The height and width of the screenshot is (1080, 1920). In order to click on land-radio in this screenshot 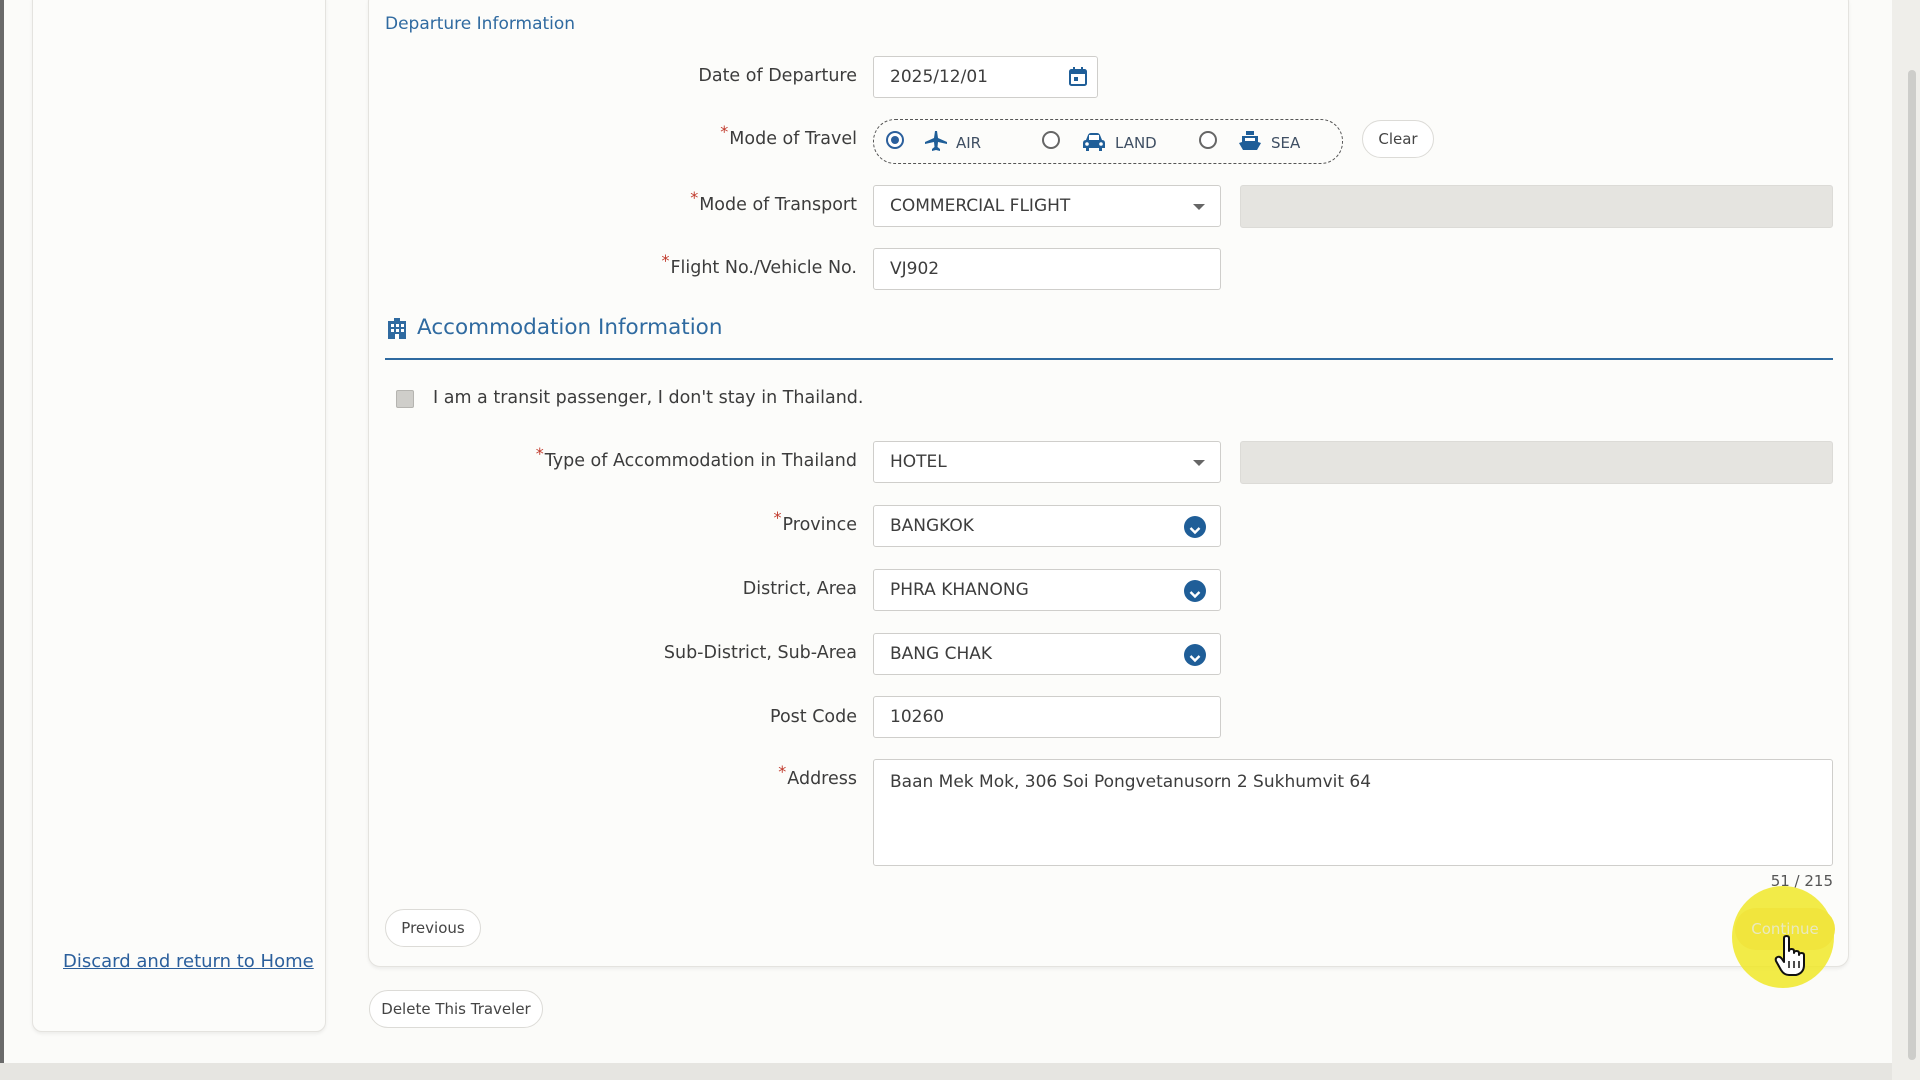, I will do `click(1051, 140)`.